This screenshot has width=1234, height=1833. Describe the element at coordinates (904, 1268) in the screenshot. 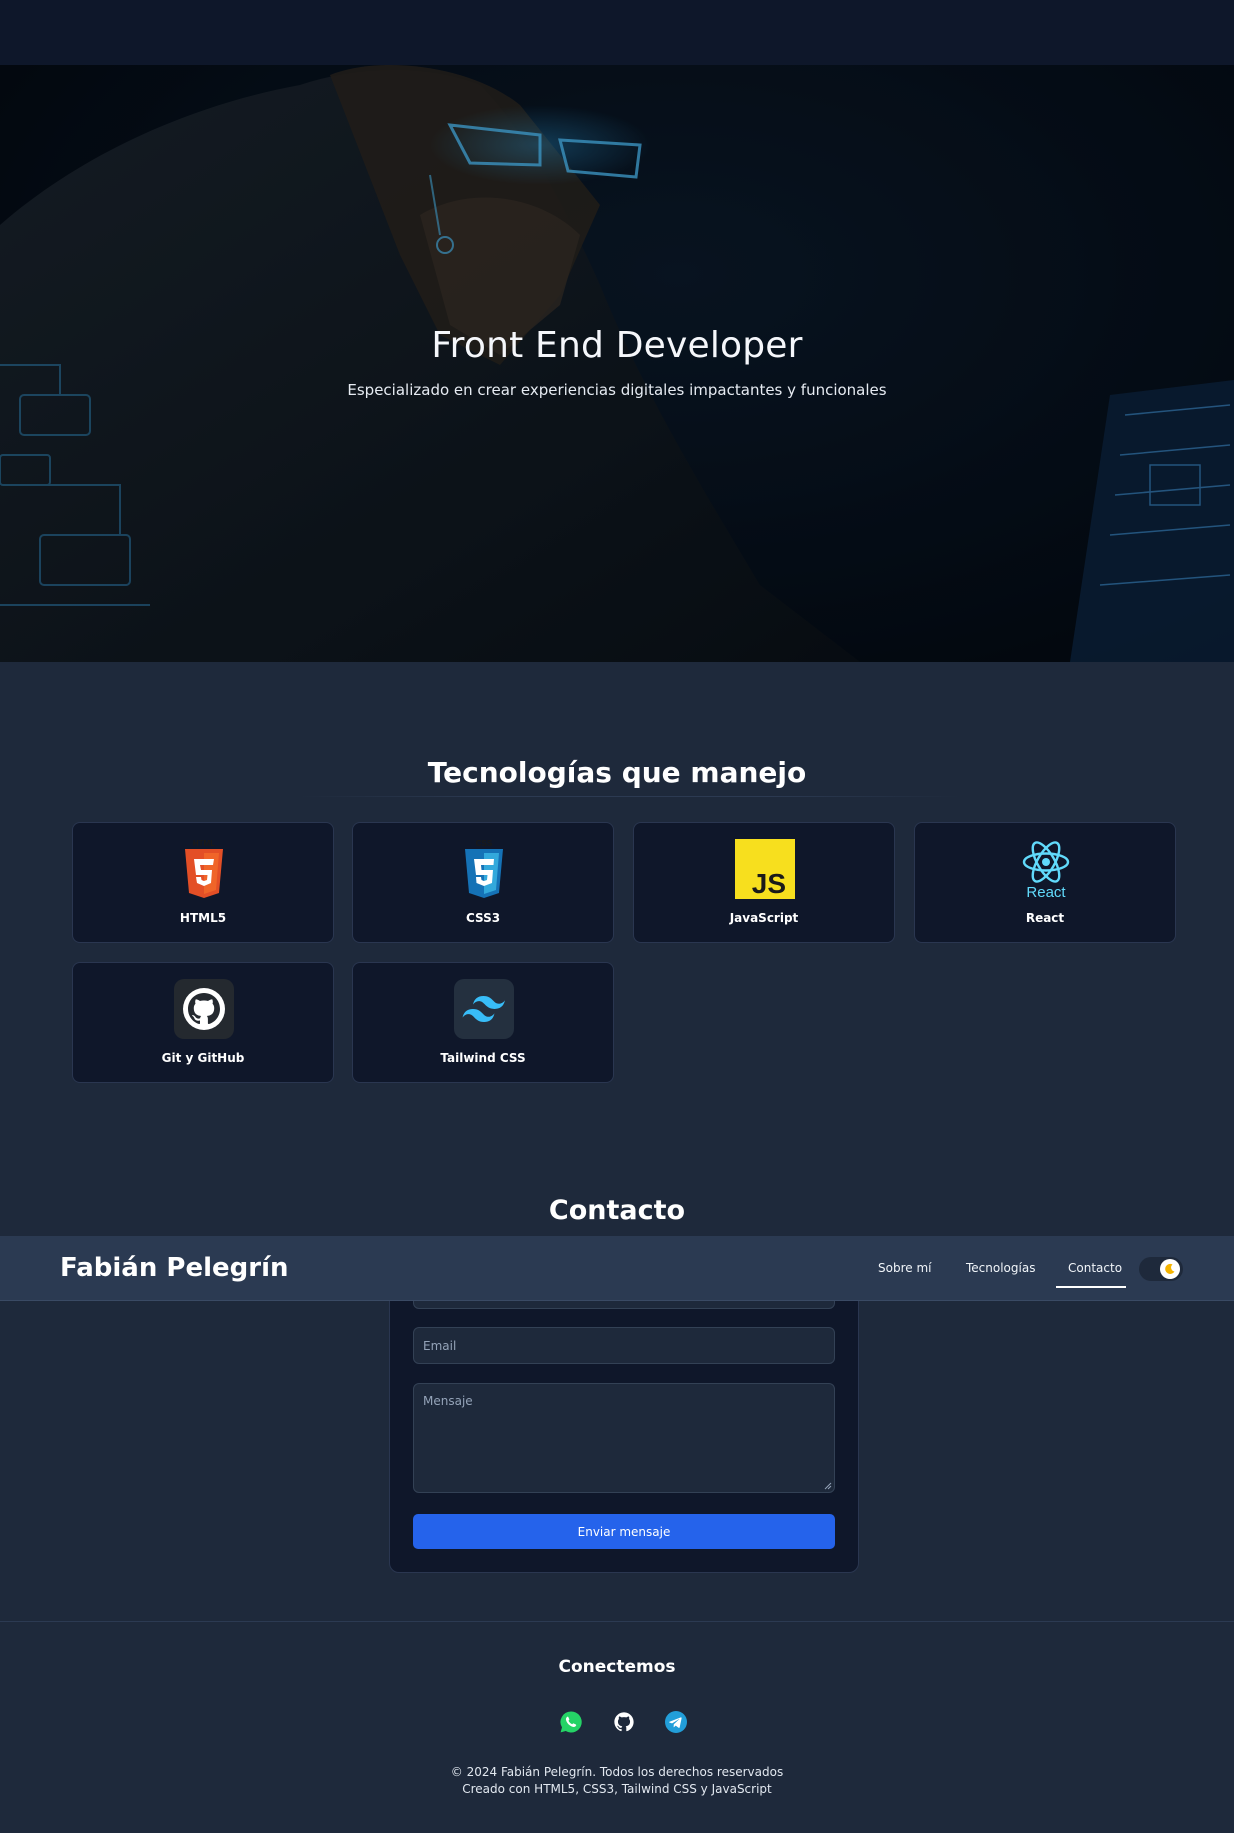

I see `nav-link-about: Sobre mí` at that location.